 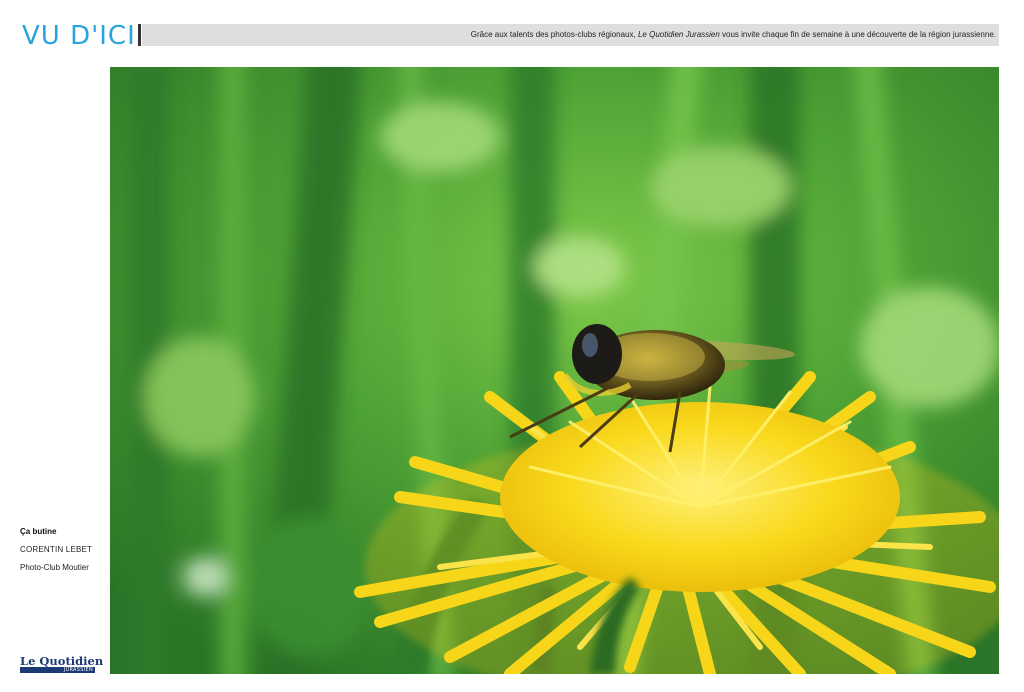 What do you see at coordinates (78, 670) in the screenshot?
I see `logo-subtitle: JURASSIEN` at bounding box center [78, 670].